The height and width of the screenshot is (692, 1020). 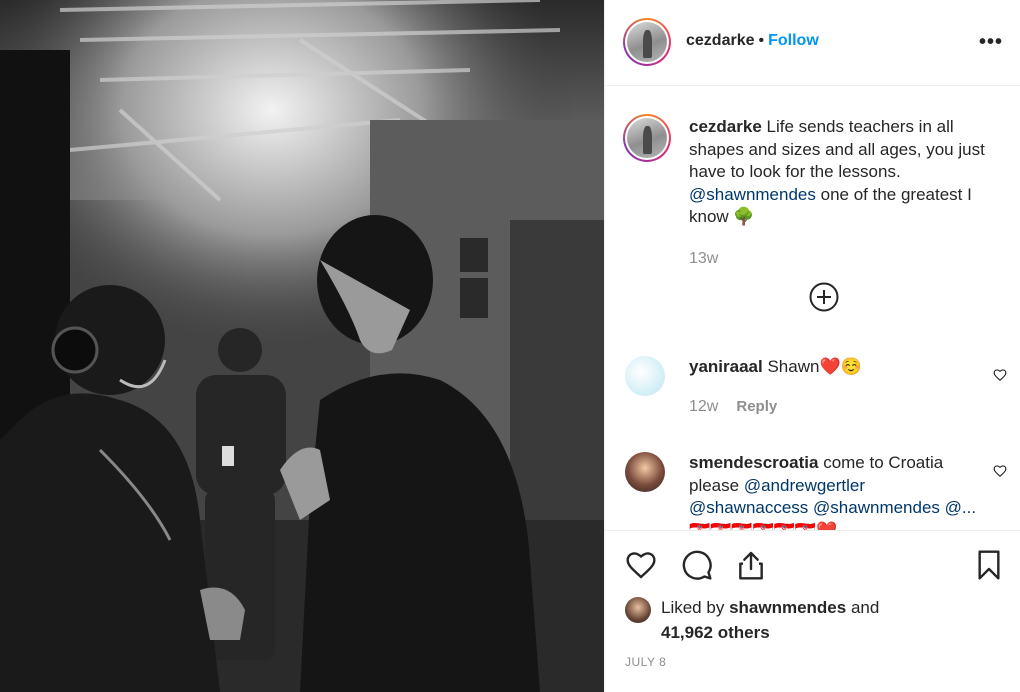 What do you see at coordinates (753, 462) in the screenshot?
I see `comment-username: smendescroatia` at bounding box center [753, 462].